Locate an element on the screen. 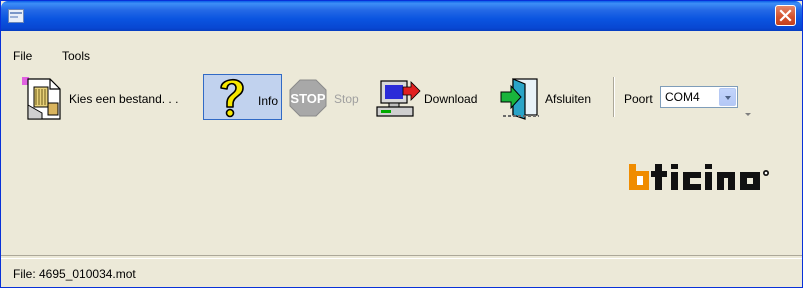  app-icon is located at coordinates (16, 16).